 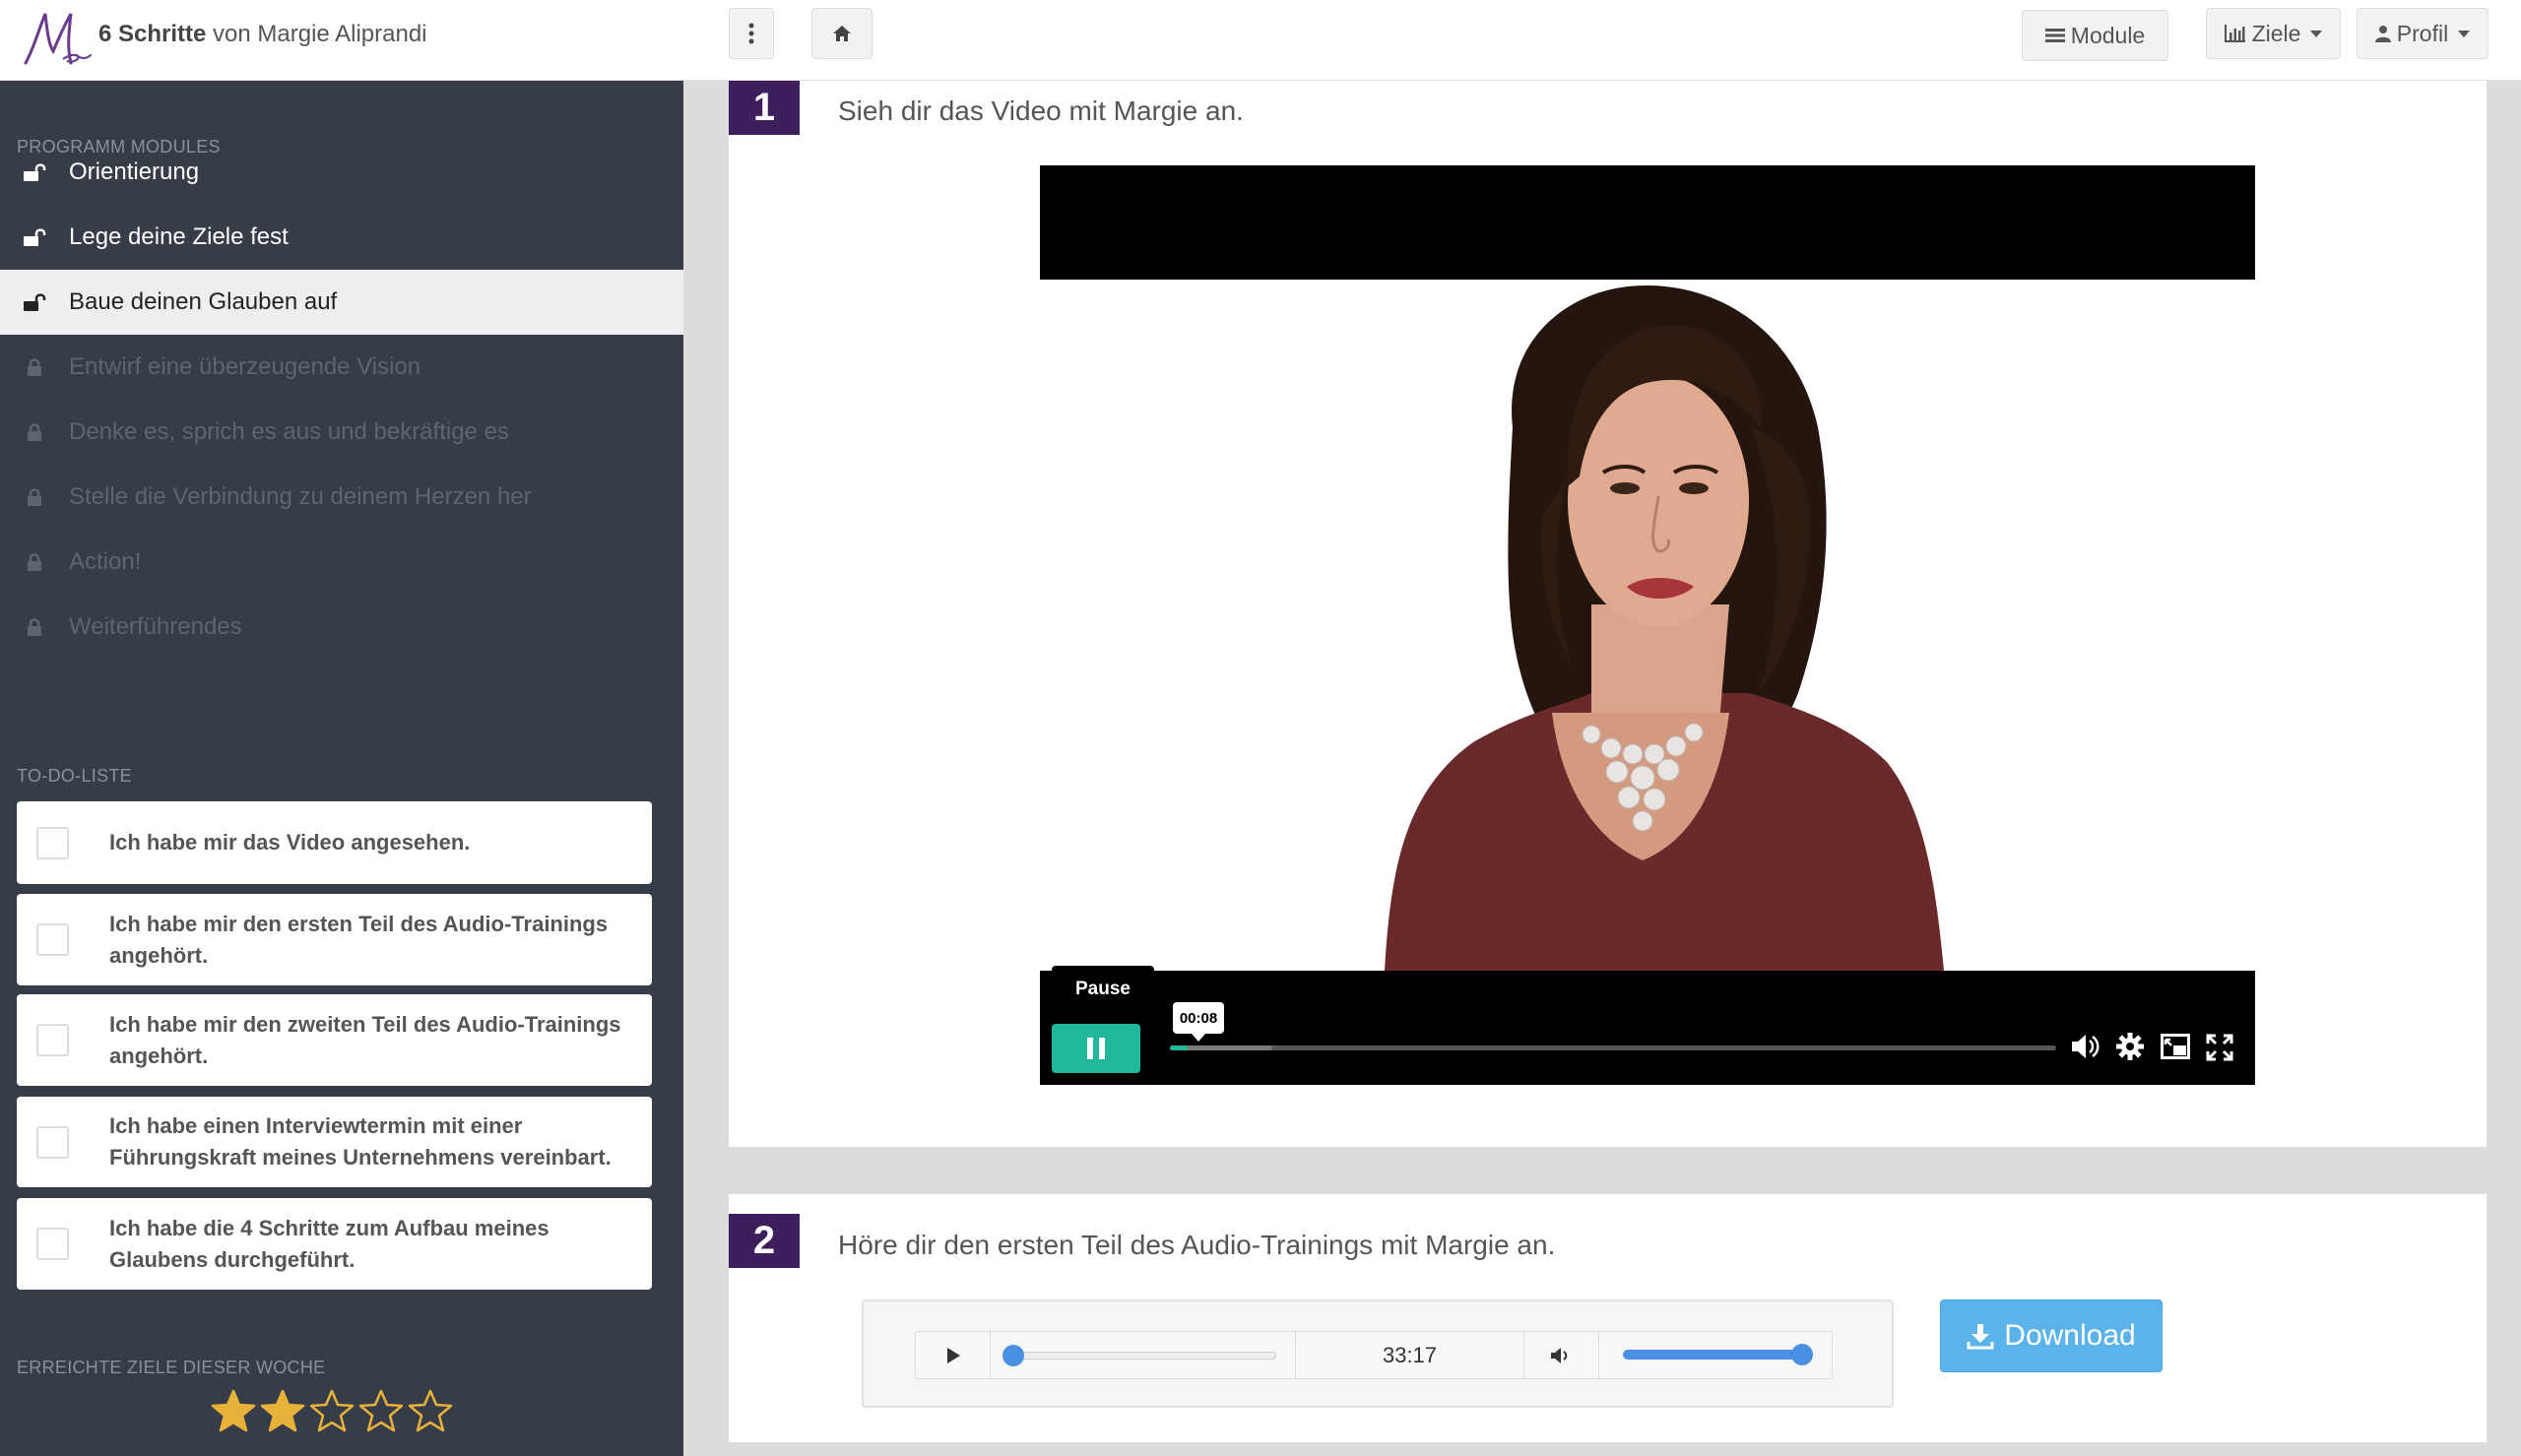 What do you see at coordinates (1041, 110) in the screenshot?
I see `step-title: Sieh dir das Video mit Margie an.` at bounding box center [1041, 110].